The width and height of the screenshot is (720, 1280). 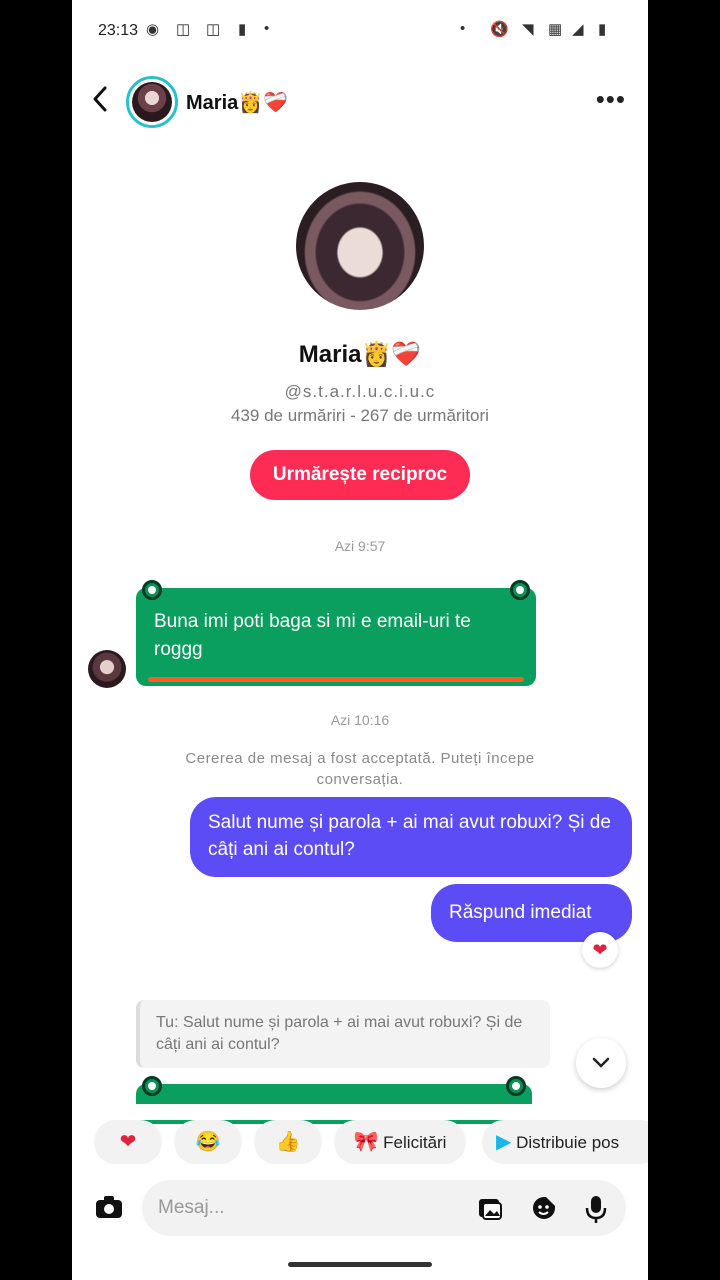 What do you see at coordinates (360, 246) in the screenshot?
I see `profile-picture` at bounding box center [360, 246].